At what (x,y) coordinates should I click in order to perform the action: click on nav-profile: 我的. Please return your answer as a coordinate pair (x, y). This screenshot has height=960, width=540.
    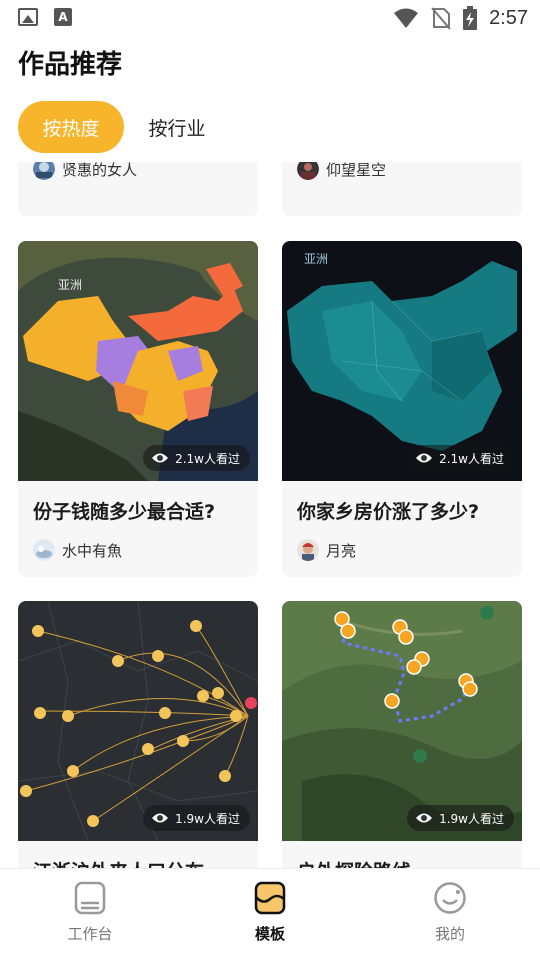
    Looking at the image, I should click on (450, 914).